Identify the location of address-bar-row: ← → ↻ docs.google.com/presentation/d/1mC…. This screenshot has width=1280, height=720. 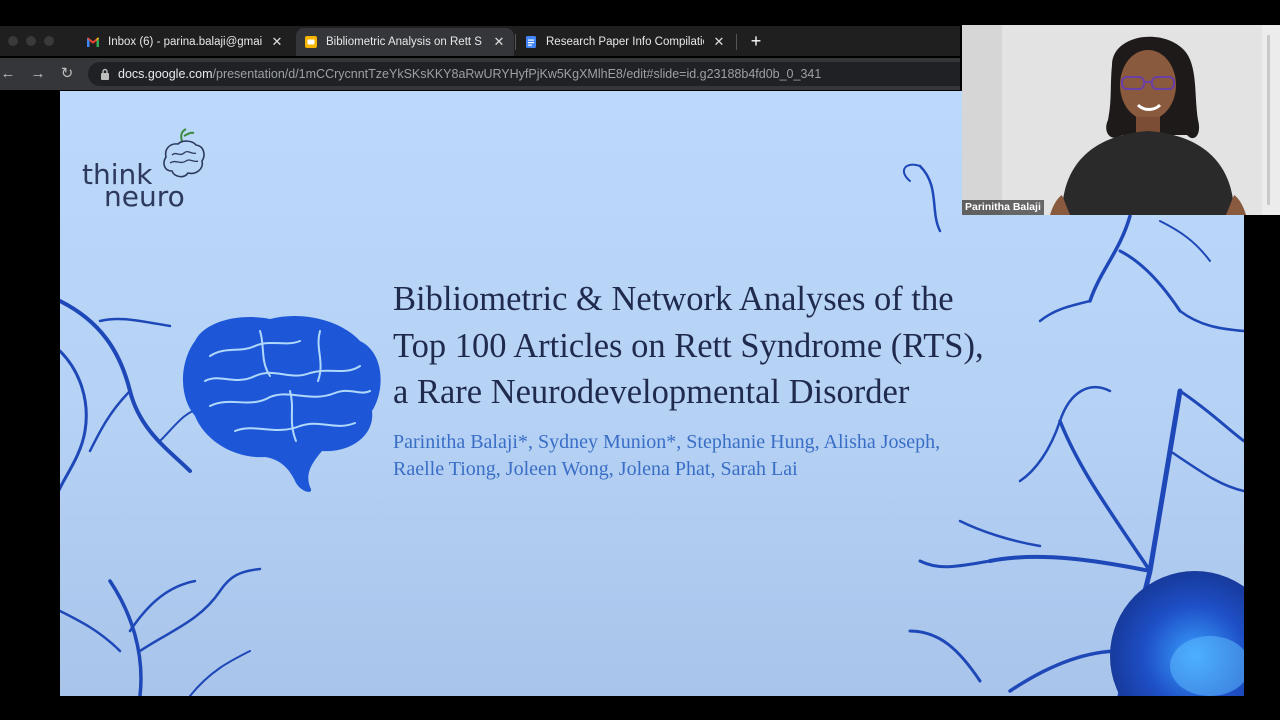
(480, 74).